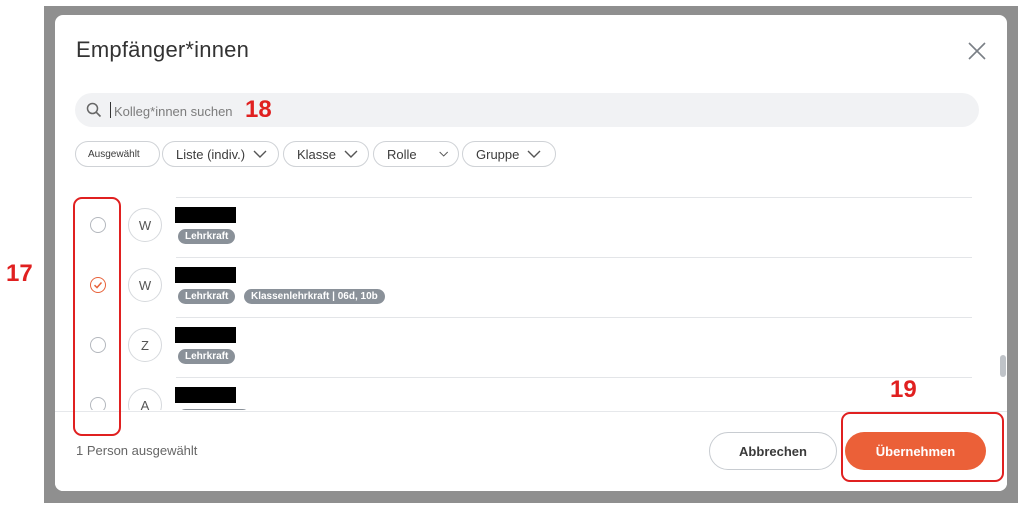 The width and height of the screenshot is (1024, 509). What do you see at coordinates (214, 409) in the screenshot?
I see `role-badge` at bounding box center [214, 409].